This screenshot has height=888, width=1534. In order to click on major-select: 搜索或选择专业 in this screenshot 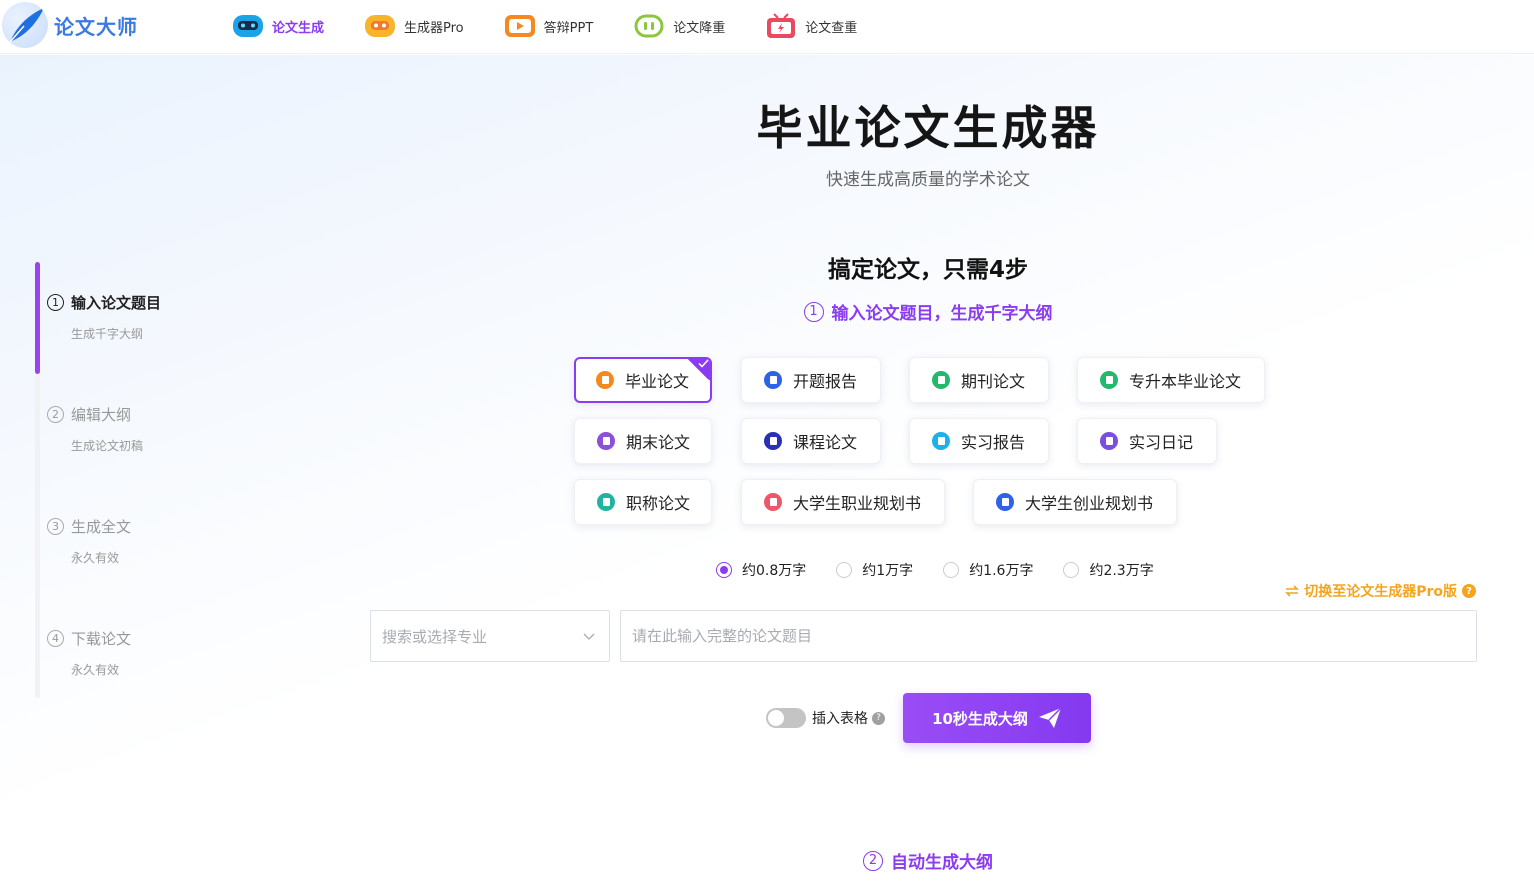, I will do `click(490, 636)`.